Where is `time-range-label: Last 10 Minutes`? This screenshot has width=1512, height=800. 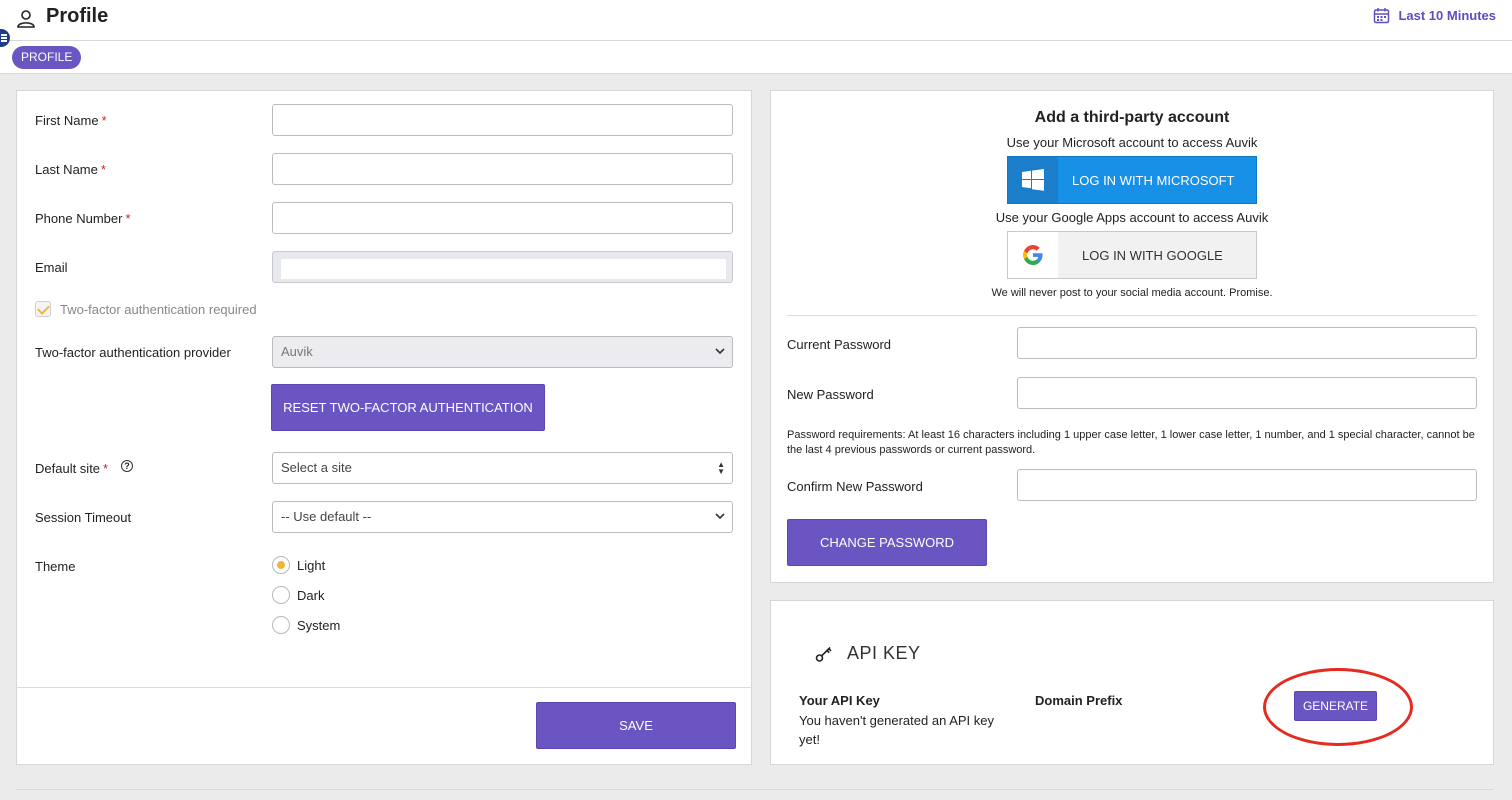
time-range-label: Last 10 Minutes is located at coordinates (1447, 15).